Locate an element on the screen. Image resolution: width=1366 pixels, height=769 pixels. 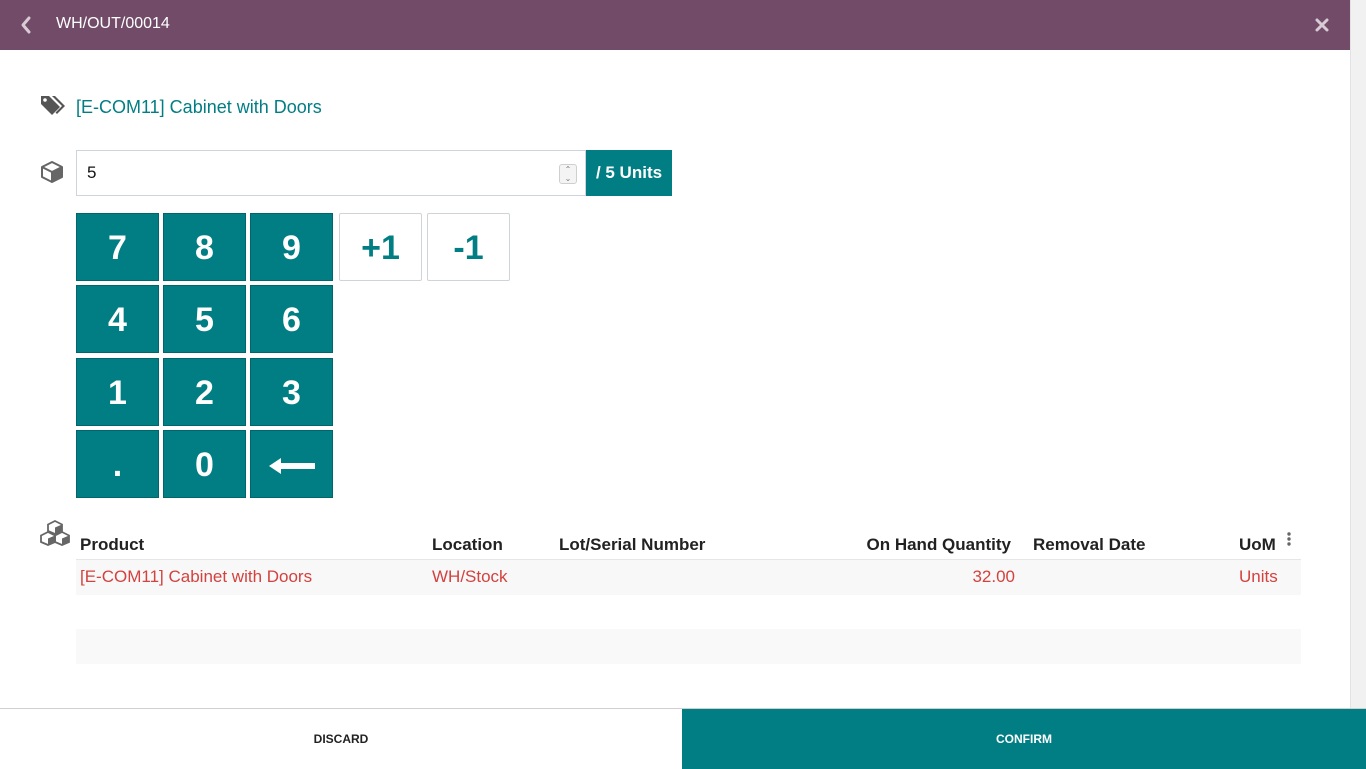
discard-button: DISCARD is located at coordinates (341, 739).